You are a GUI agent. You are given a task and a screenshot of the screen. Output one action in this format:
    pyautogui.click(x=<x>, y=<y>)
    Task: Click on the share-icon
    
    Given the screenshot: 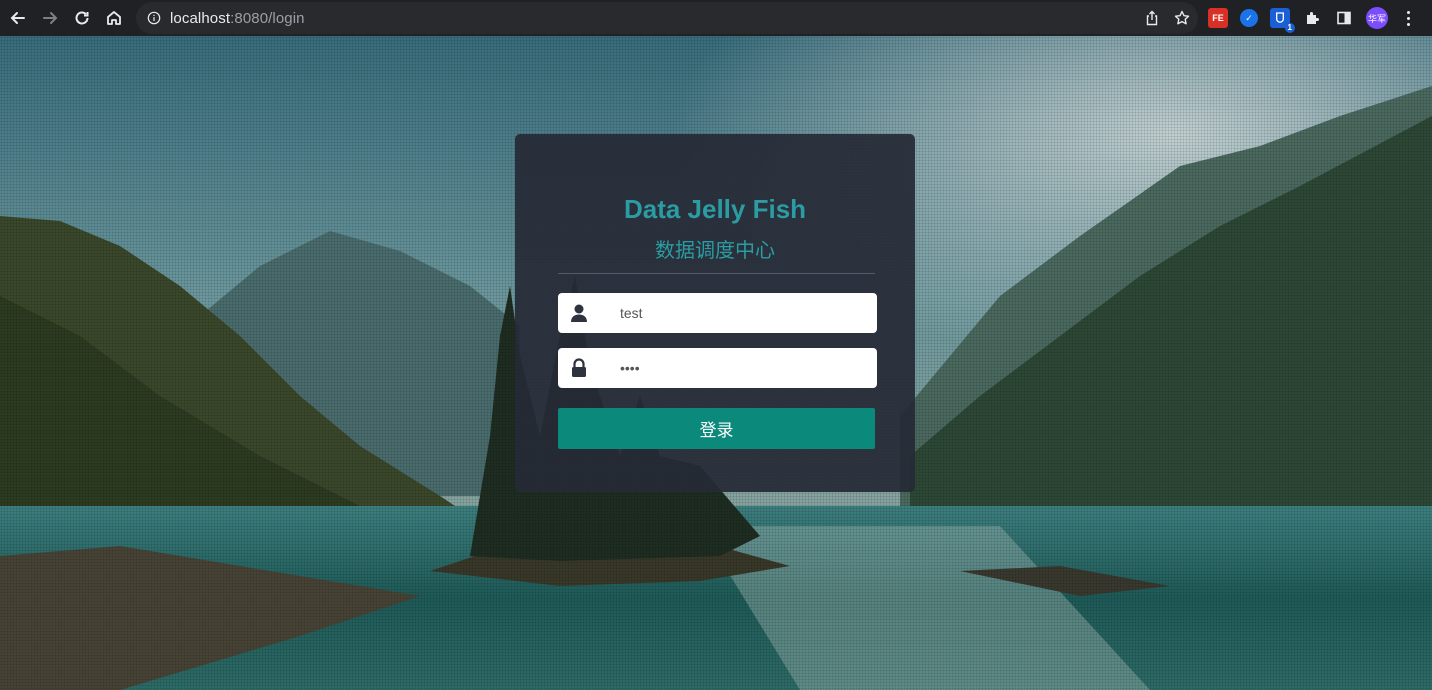 What is the action you would take?
    pyautogui.click(x=1152, y=18)
    